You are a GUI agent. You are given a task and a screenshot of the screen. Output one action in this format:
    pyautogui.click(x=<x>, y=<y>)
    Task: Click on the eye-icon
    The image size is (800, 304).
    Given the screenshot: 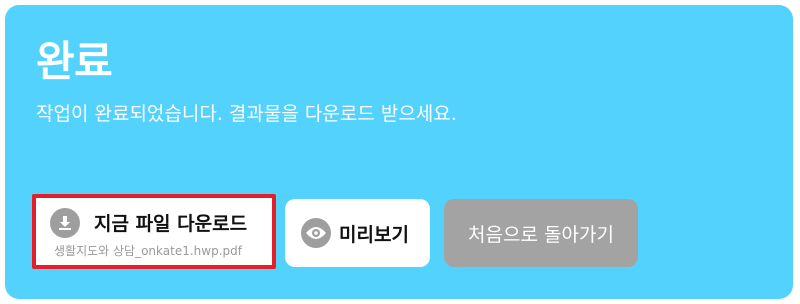 What is the action you would take?
    pyautogui.click(x=316, y=233)
    